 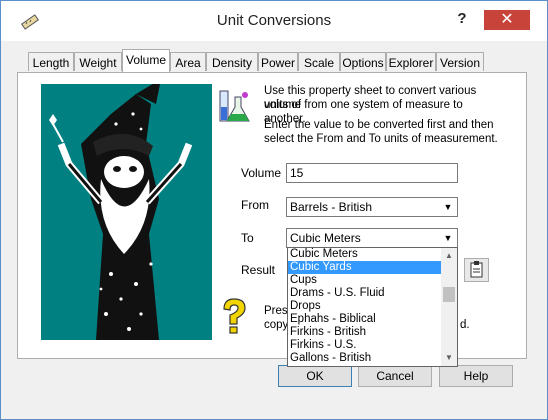 I want to click on from-select: Barrels - British ▼, so click(x=372, y=207).